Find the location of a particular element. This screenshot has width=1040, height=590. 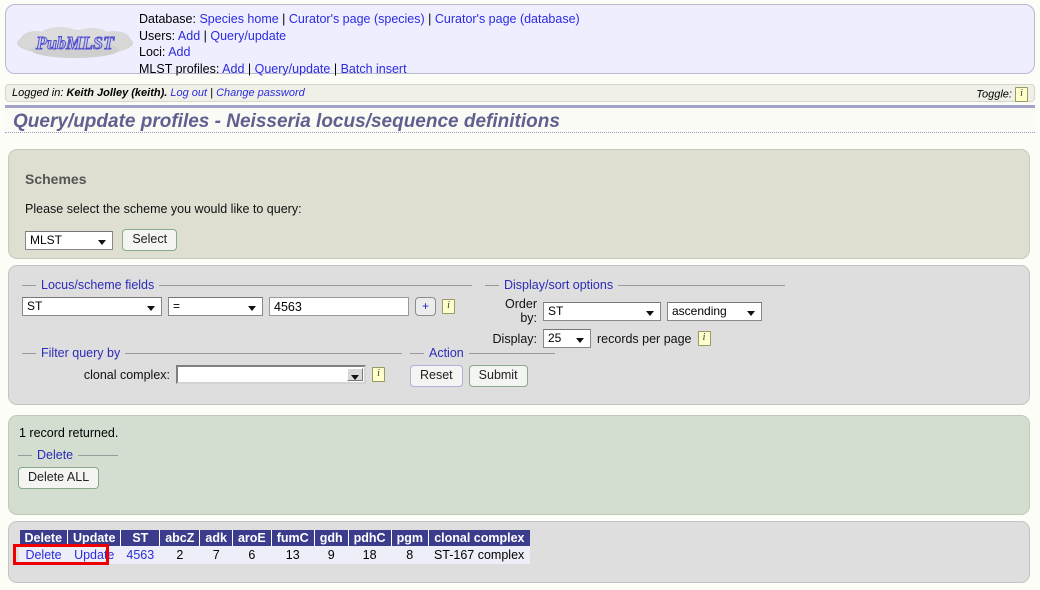

scheme-dropdown: MLST is located at coordinates (69, 240).